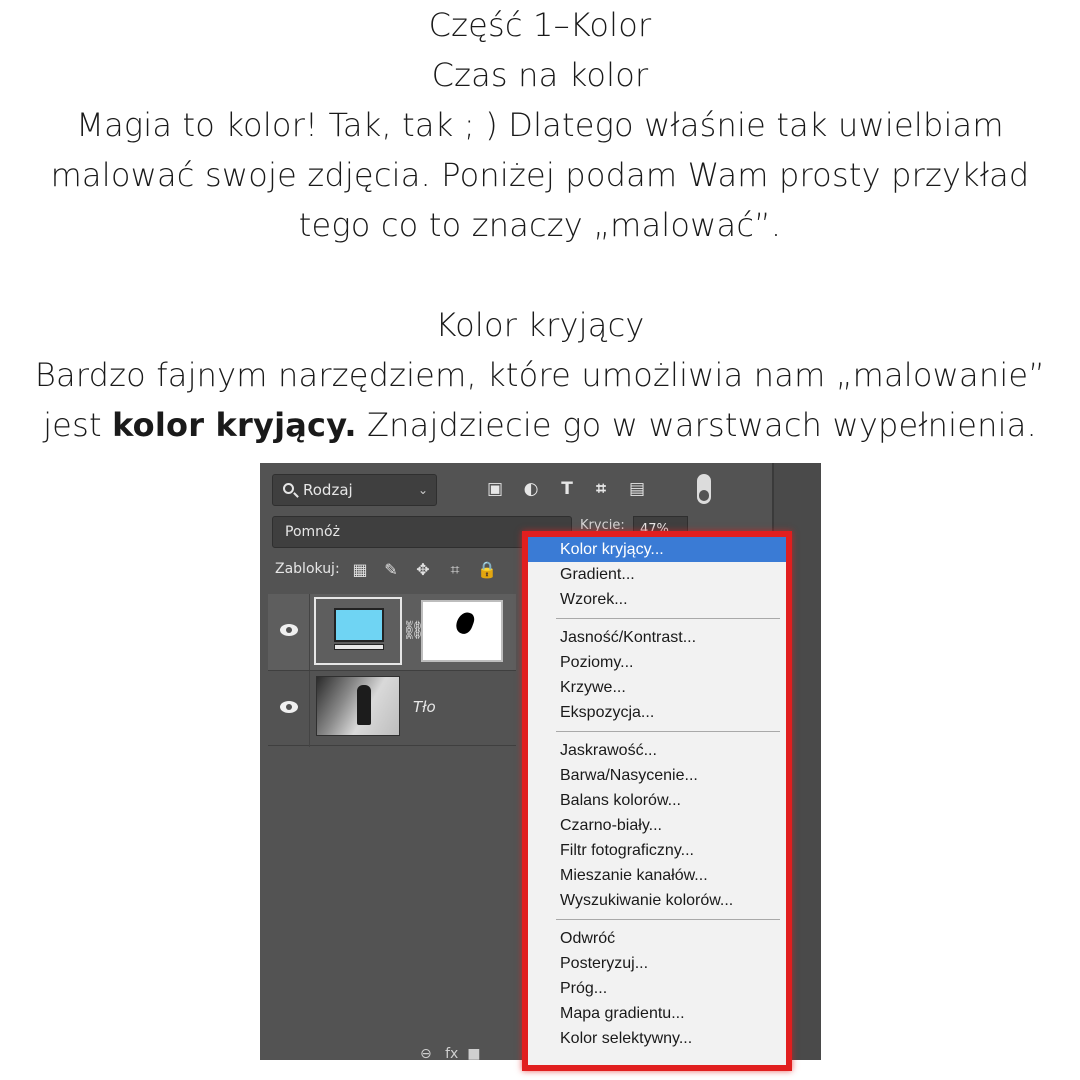  What do you see at coordinates (473, 1054) in the screenshot?
I see `mask-icon: ■` at bounding box center [473, 1054].